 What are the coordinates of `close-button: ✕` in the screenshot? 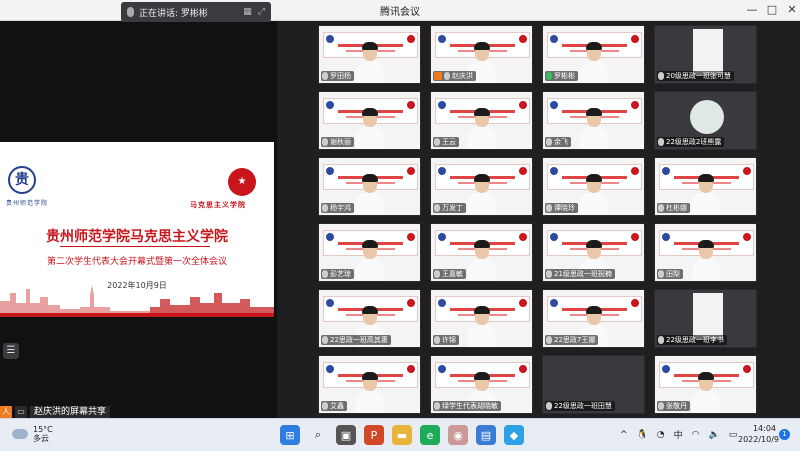 It's located at (792, 10).